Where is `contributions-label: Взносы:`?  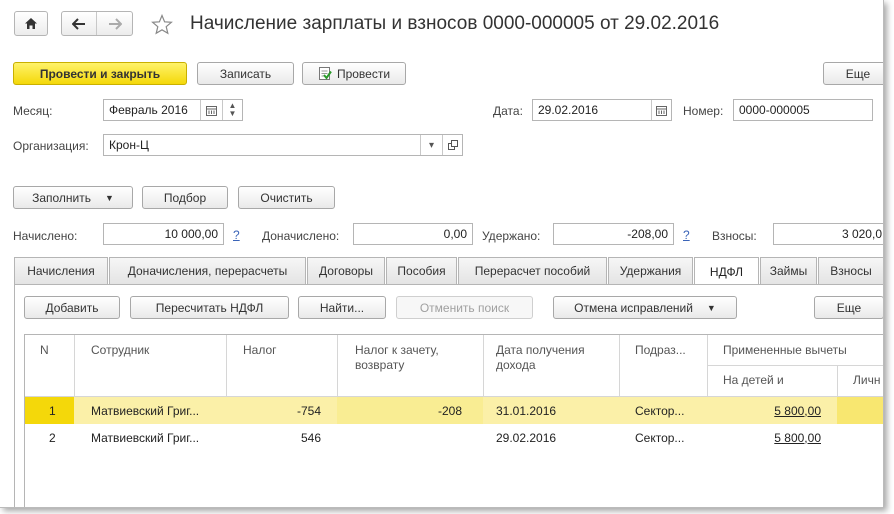 contributions-label: Взносы: is located at coordinates (734, 236).